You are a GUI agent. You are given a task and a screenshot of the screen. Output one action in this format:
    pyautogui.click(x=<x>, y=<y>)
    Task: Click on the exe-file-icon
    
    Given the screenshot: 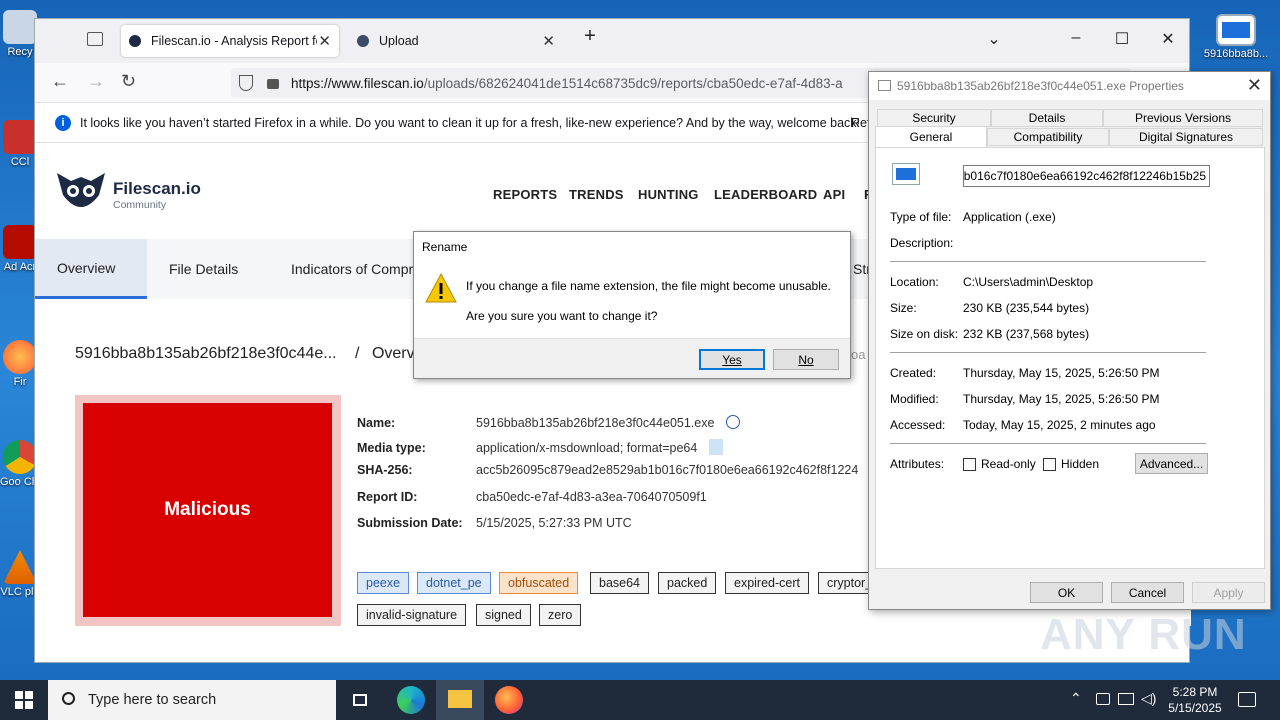 What is the action you would take?
    pyautogui.click(x=884, y=85)
    